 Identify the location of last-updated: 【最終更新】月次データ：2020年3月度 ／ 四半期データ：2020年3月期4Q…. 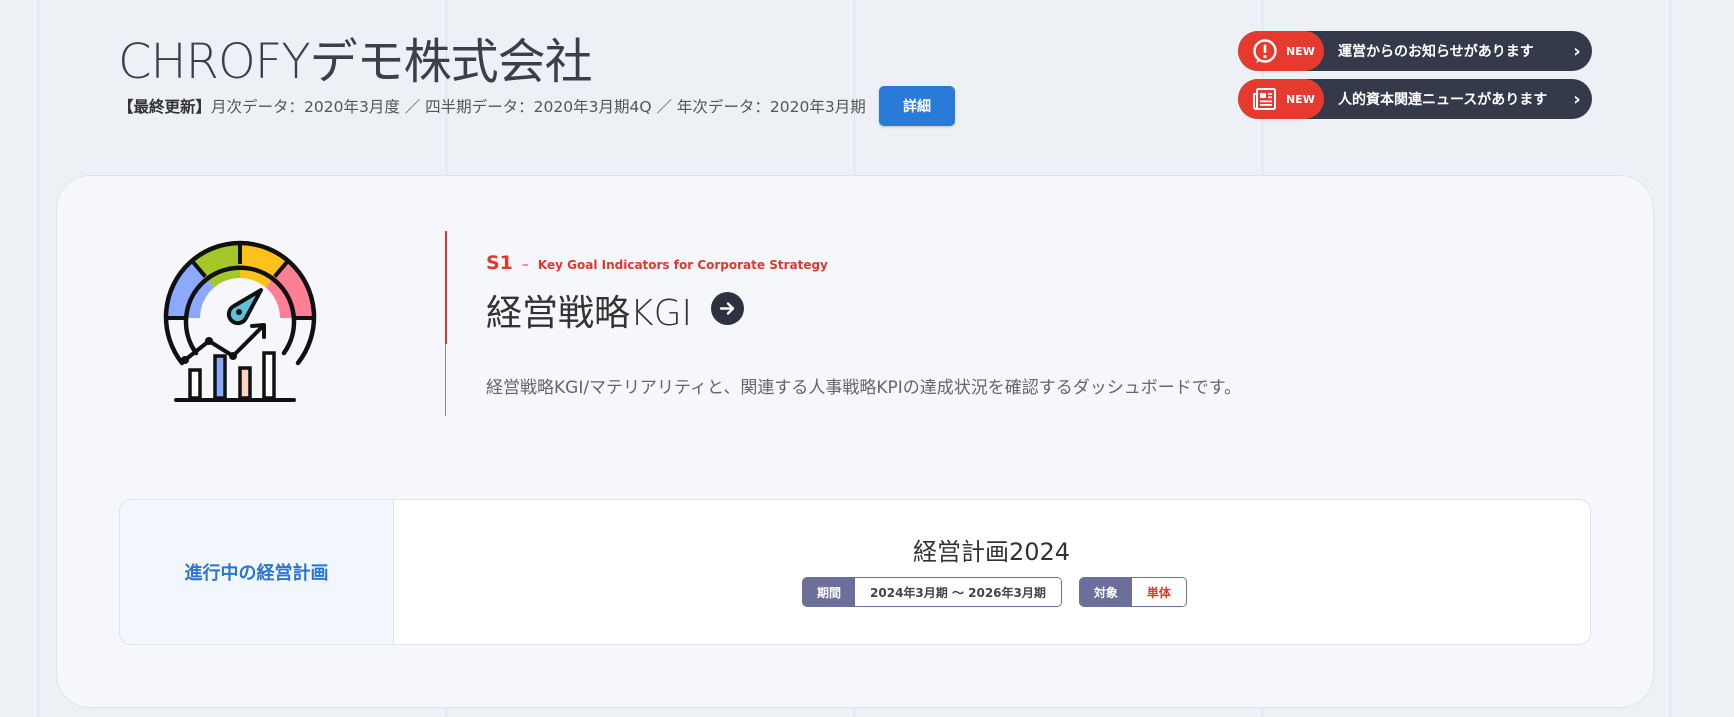
(492, 106).